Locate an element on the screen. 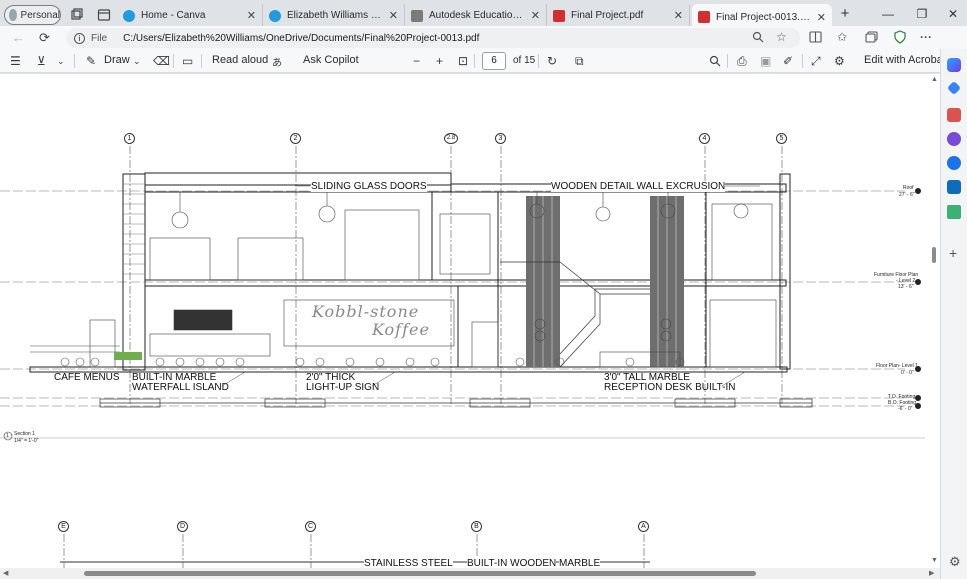 The width and height of the screenshot is (967, 579). tab-elizabeth-williams: Elizabeth Williams - 19.999 × ✕ is located at coordinates (334, 15).